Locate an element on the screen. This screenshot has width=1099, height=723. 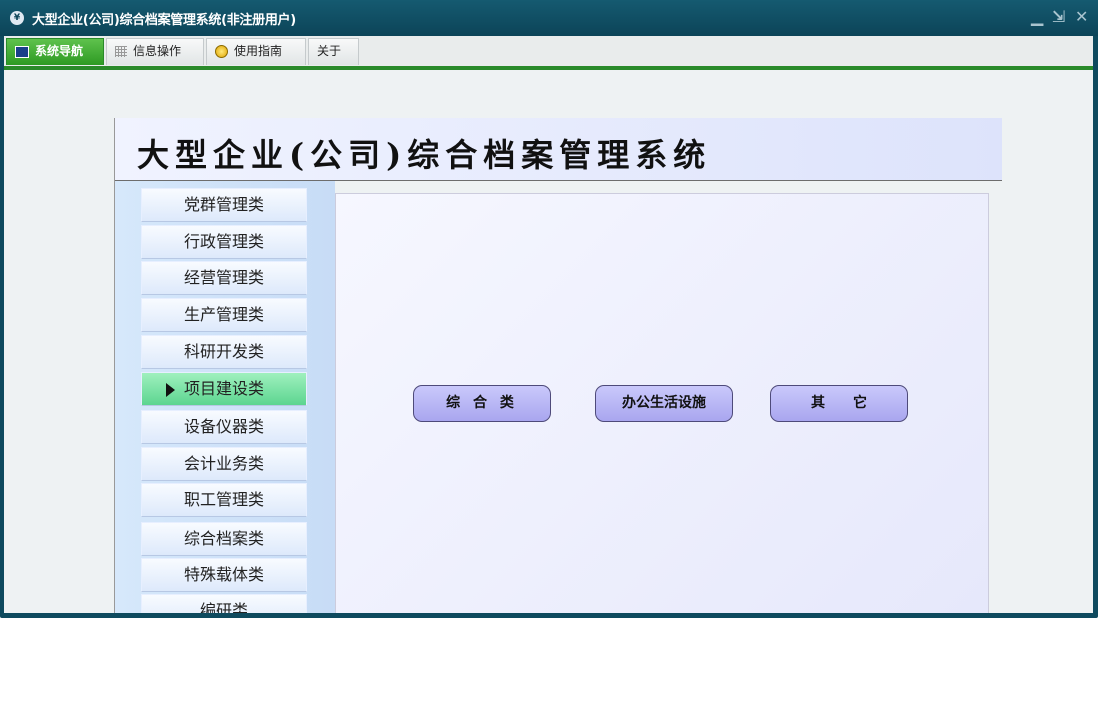
sidebar-item-label: 综合档案类 is located at coordinates (223, 538).